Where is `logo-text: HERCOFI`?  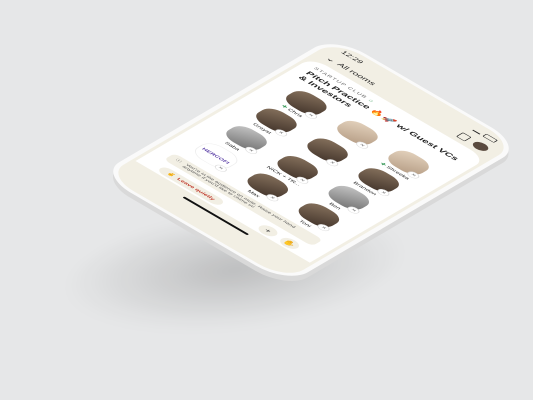
logo-text: HERCOFI is located at coordinates (215, 155).